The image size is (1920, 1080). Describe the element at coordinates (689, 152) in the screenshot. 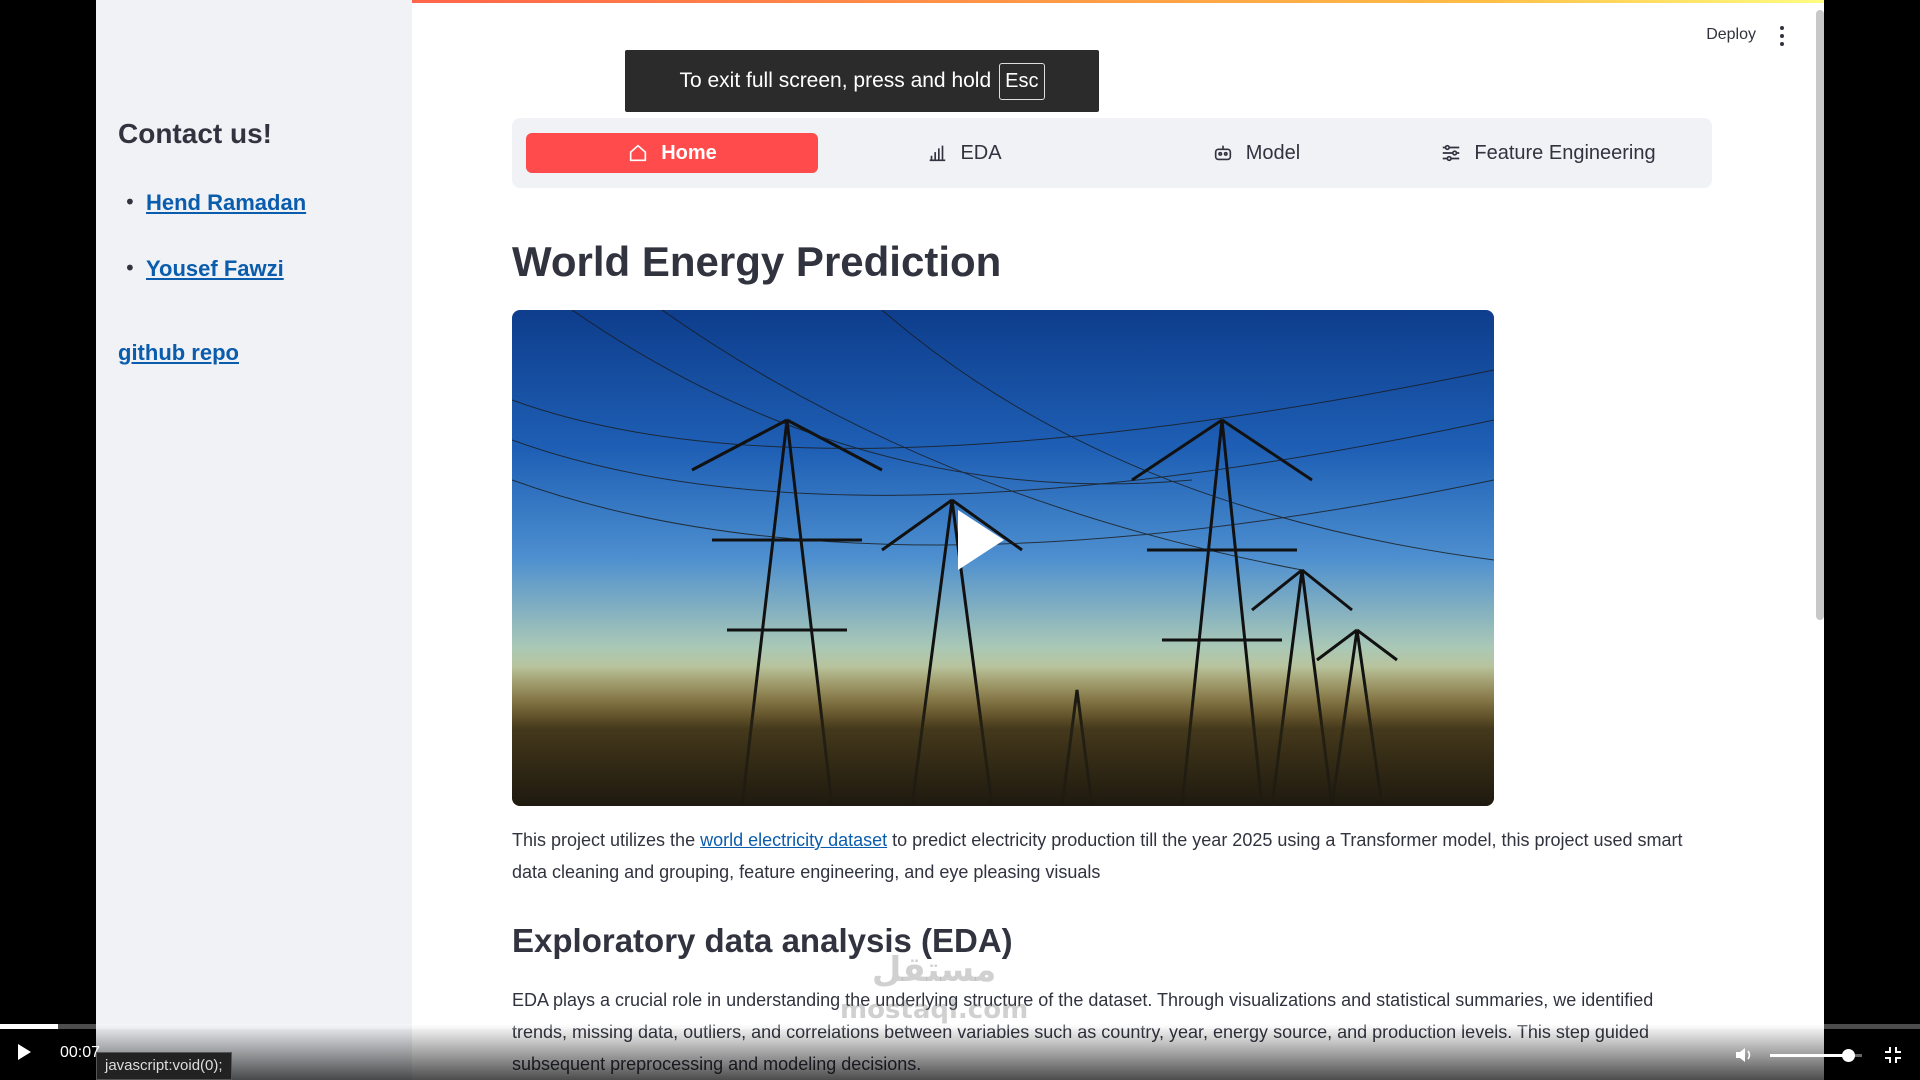

I see `tab-label: Home` at that location.